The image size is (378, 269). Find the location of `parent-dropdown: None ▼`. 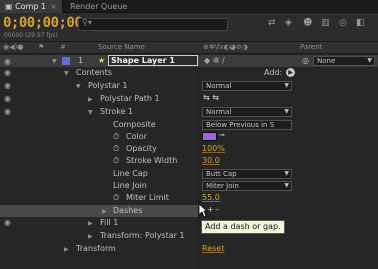

parent-dropdown: None ▼ is located at coordinates (344, 61).